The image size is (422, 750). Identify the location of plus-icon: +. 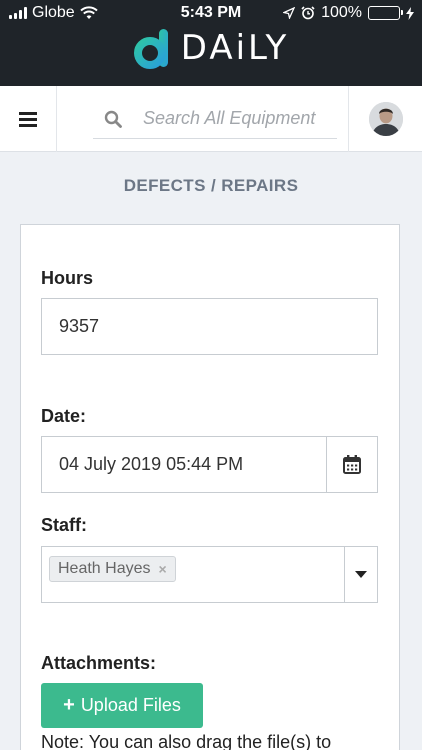
(69, 705).